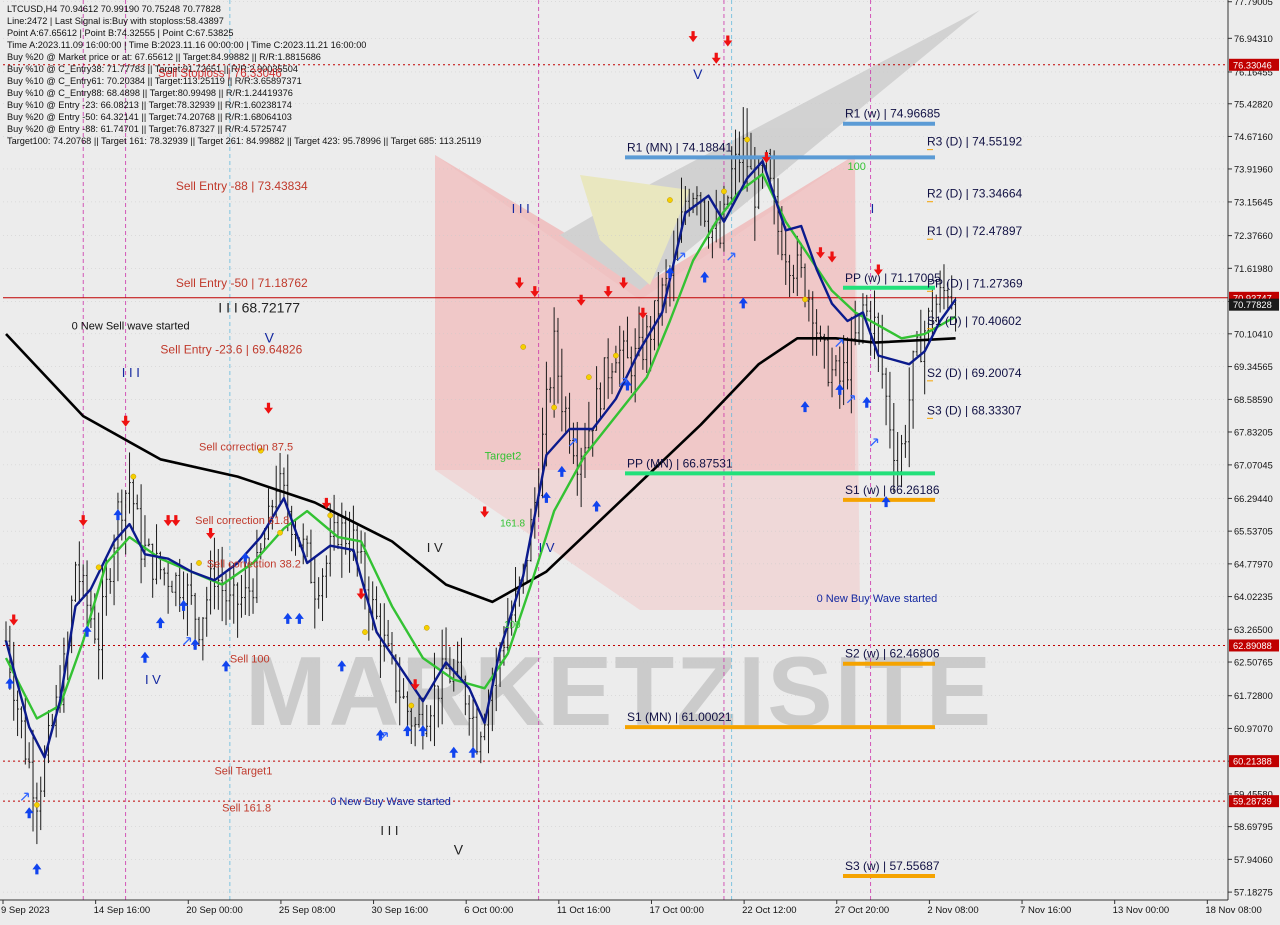 This screenshot has width=1280, height=925. I want to click on price-tick-label: 68.58590, so click(1253, 400).